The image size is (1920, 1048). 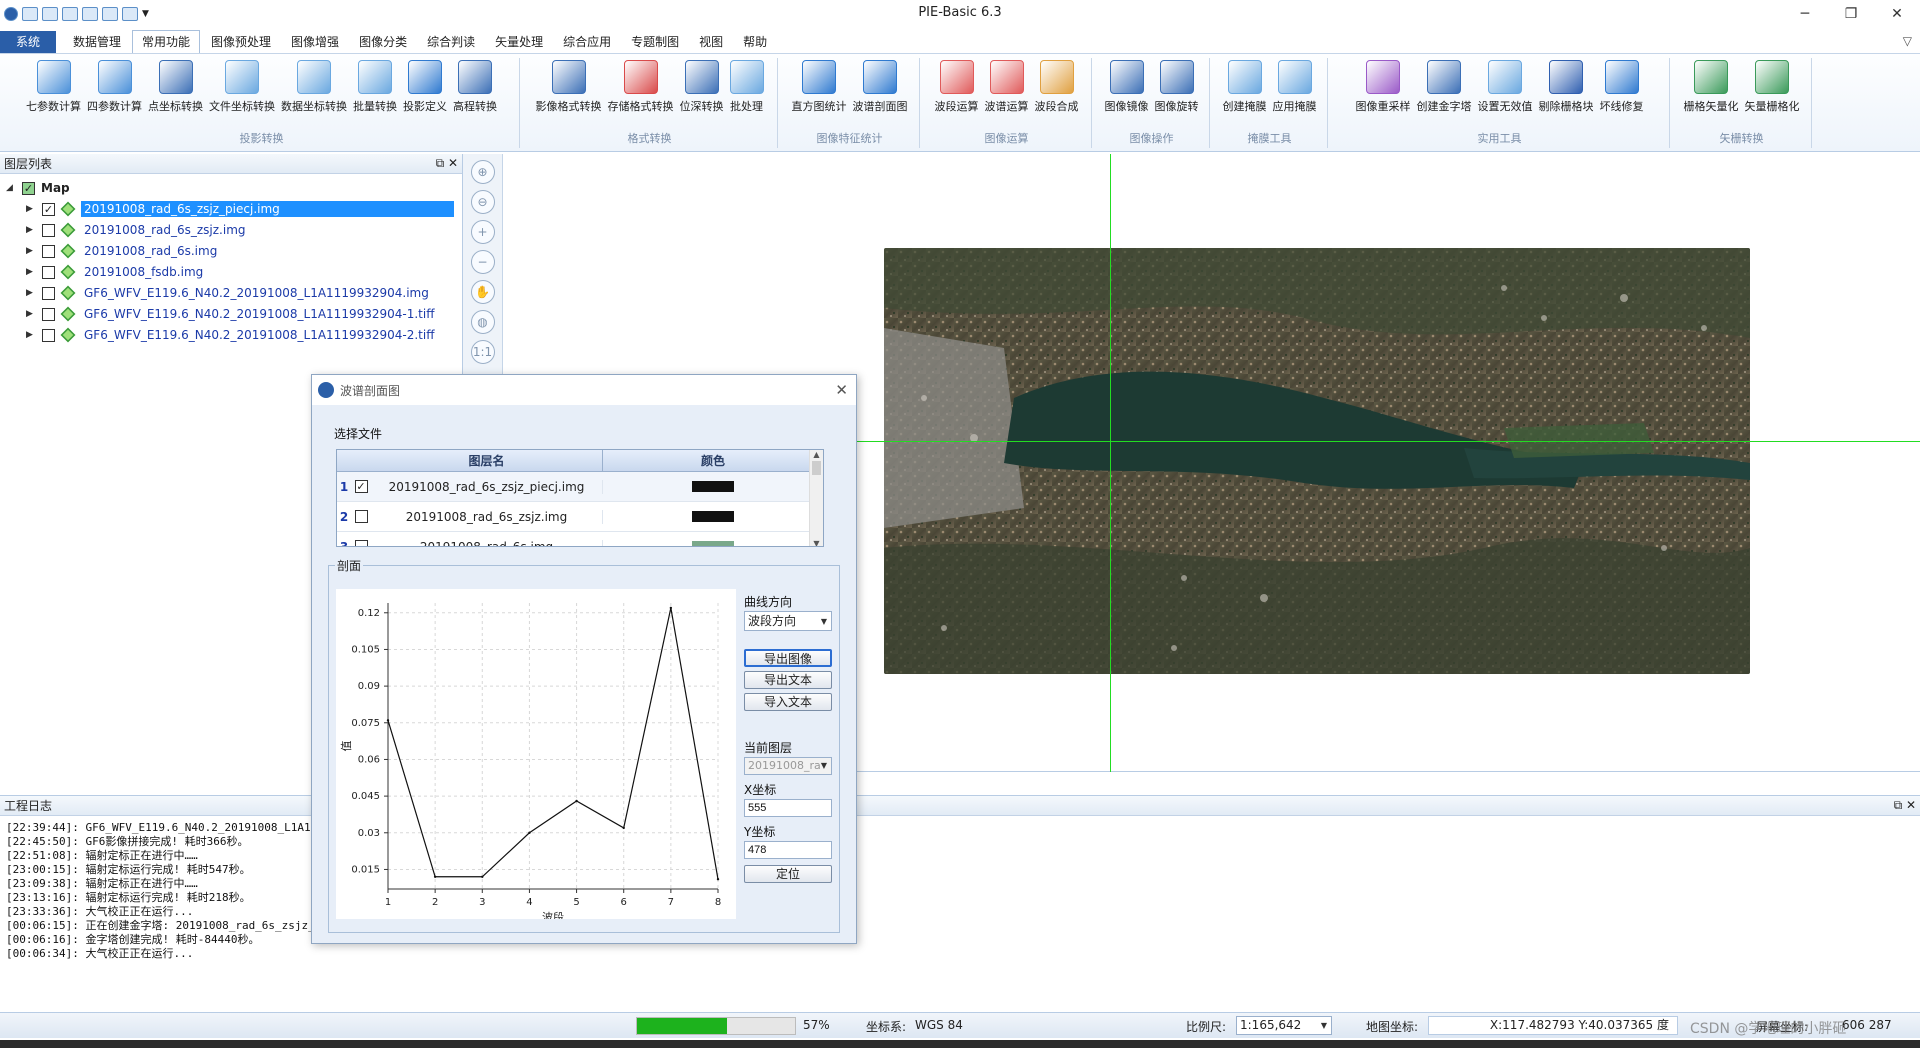 I want to click on ribbon-button-3-0: 波段运算, so click(x=957, y=93).